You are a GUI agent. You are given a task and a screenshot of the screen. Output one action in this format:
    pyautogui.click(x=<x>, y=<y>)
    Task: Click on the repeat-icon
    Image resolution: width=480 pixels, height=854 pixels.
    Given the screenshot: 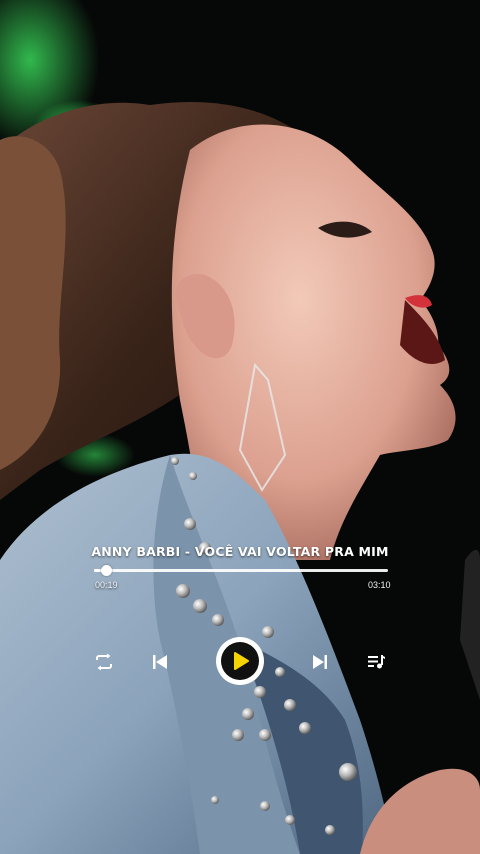 What is the action you would take?
    pyautogui.click(x=104, y=662)
    